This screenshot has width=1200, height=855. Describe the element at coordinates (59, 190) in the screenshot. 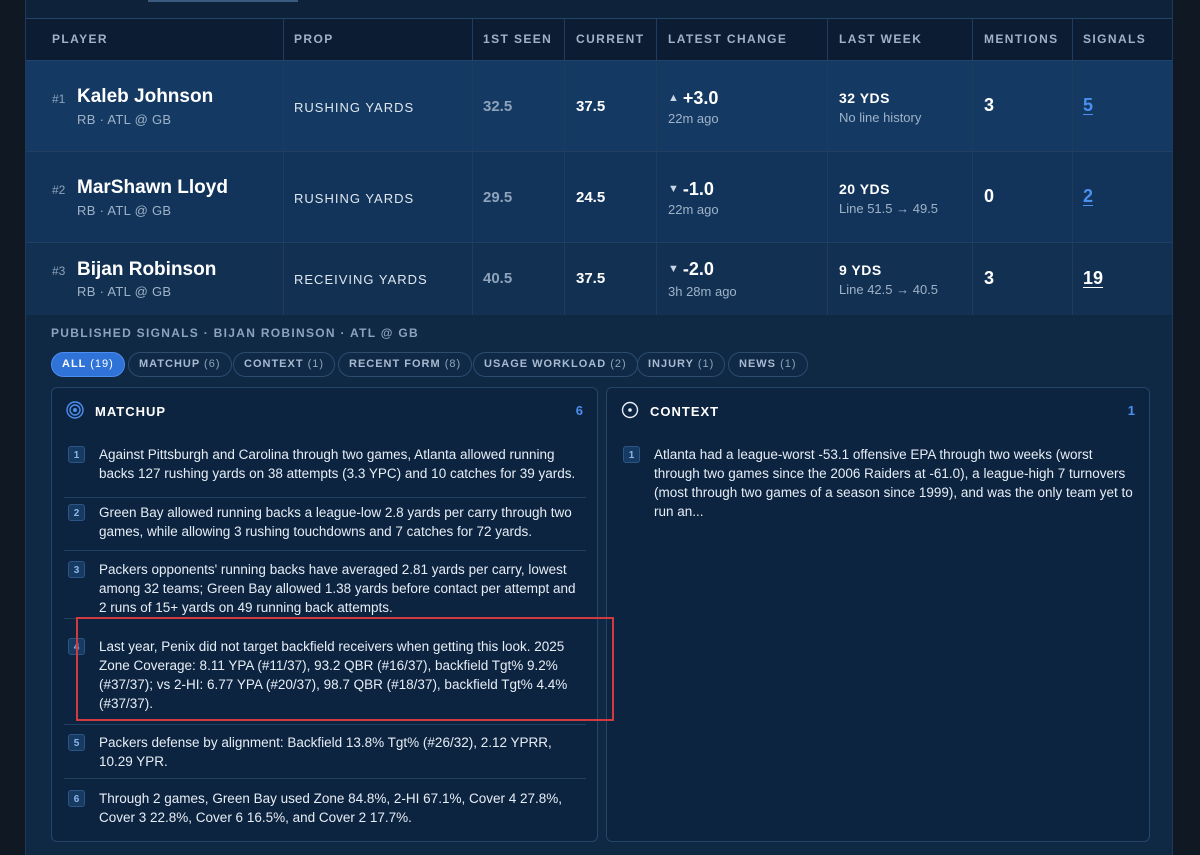

I see `player-rank: #2` at that location.